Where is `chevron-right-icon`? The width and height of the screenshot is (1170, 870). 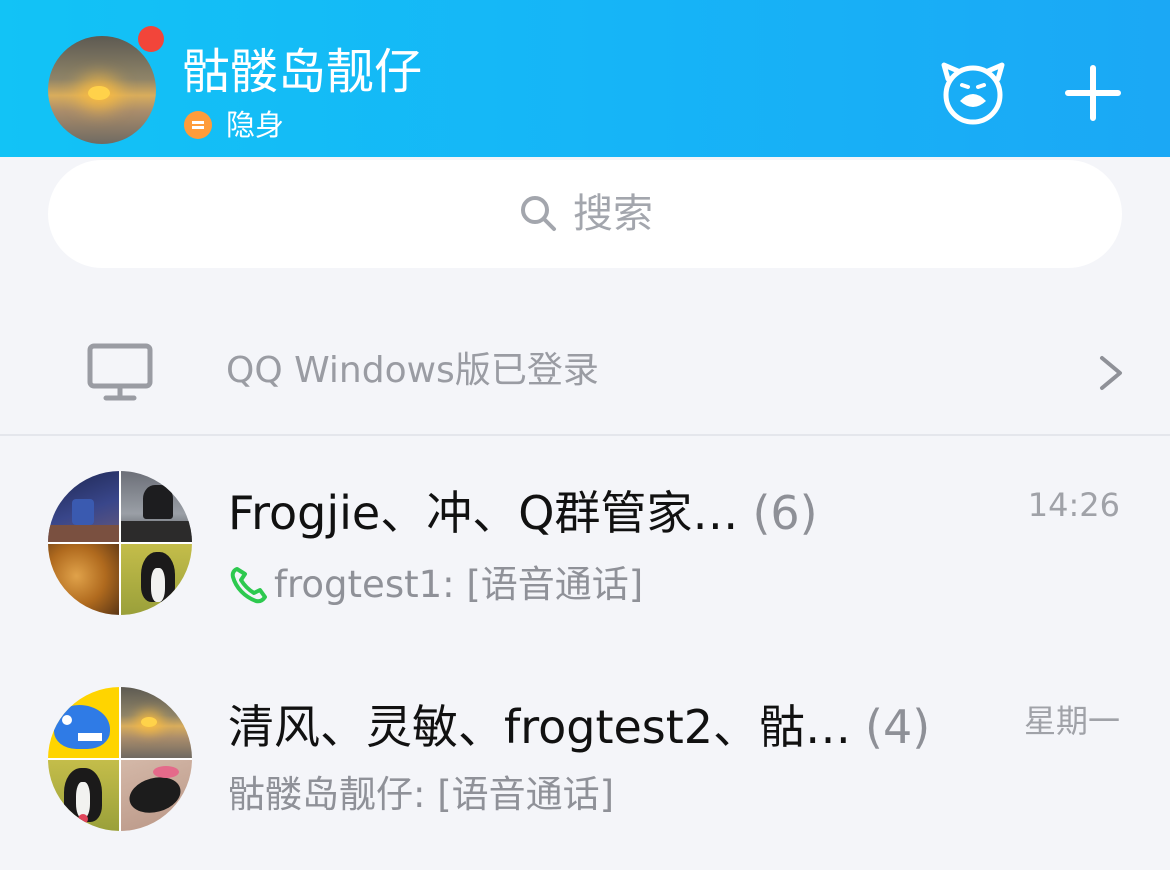 chevron-right-icon is located at coordinates (1111, 373).